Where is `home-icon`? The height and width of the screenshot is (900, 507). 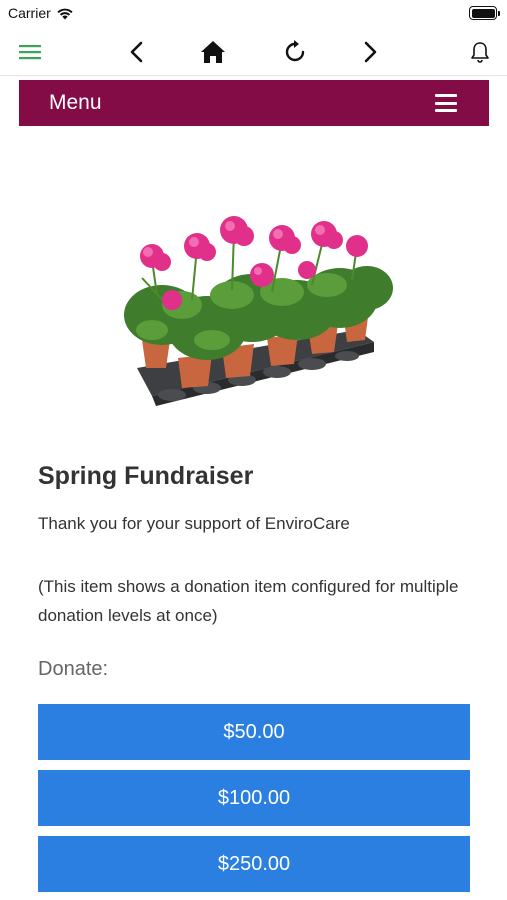
home-icon is located at coordinates (213, 52).